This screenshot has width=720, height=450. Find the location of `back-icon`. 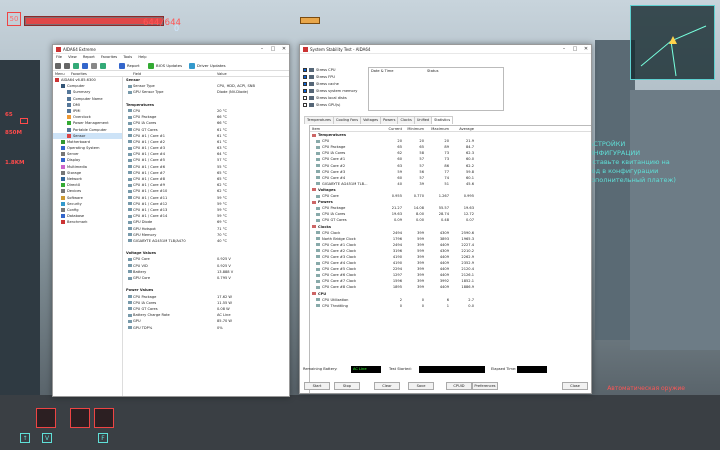

back-icon is located at coordinates (58, 66).